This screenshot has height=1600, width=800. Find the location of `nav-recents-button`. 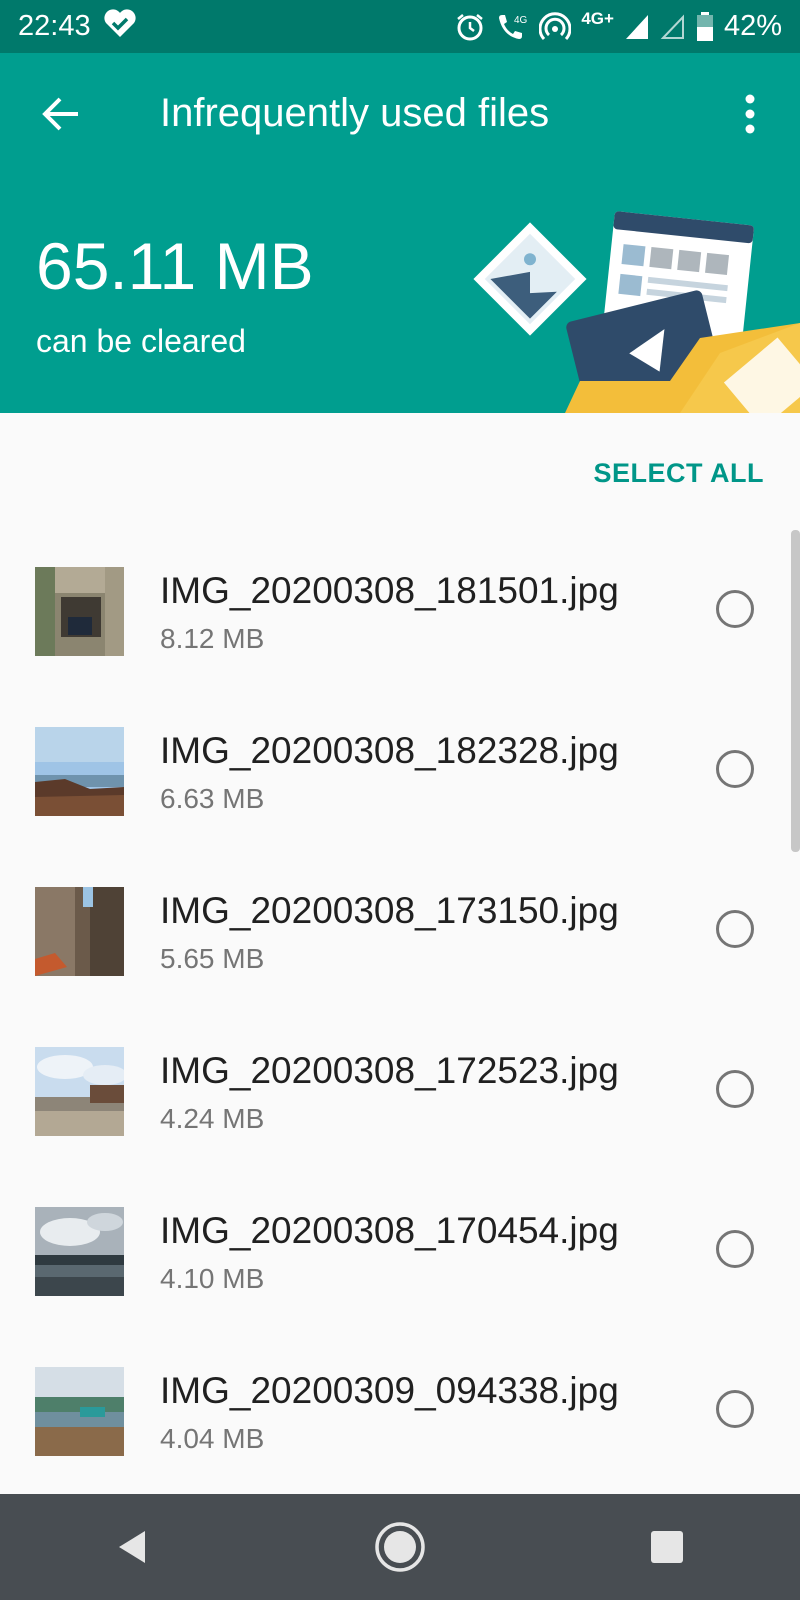

nav-recents-button is located at coordinates (667, 1547).